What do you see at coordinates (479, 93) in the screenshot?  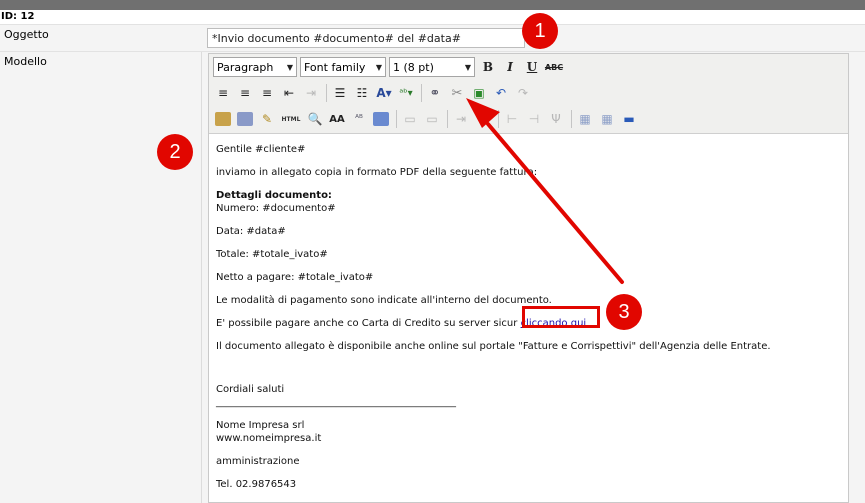 I see `image-icon: ▣` at bounding box center [479, 93].